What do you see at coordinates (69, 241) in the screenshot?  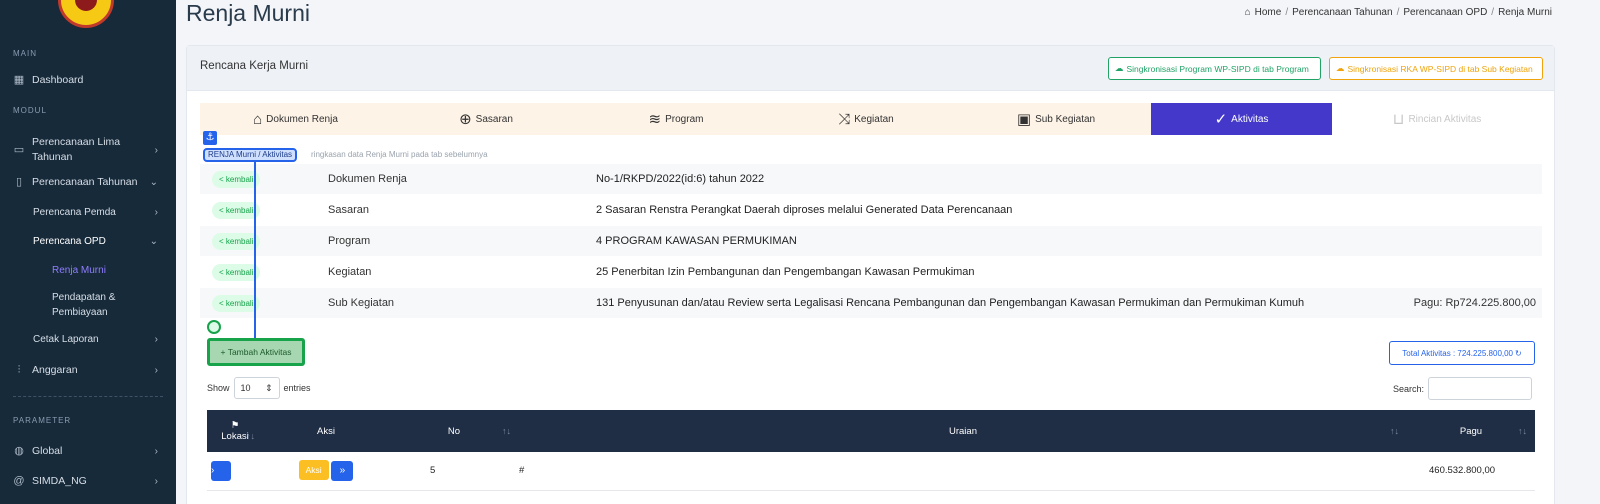 I see `sidebar-item-label: Perencana OPD` at bounding box center [69, 241].